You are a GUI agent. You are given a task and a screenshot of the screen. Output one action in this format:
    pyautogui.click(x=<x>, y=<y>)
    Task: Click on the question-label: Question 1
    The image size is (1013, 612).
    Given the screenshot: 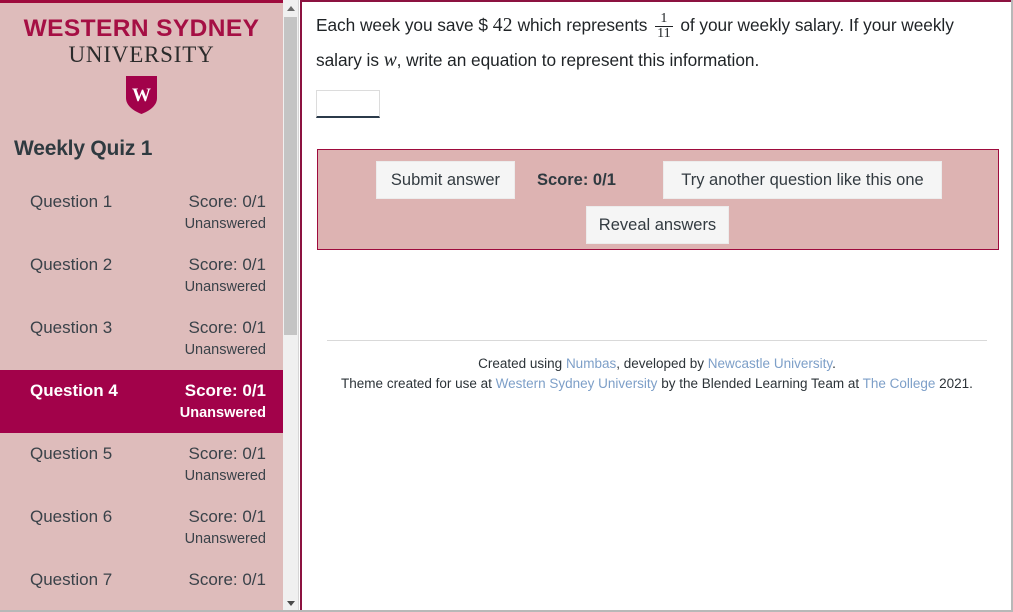 What is the action you would take?
    pyautogui.click(x=71, y=202)
    